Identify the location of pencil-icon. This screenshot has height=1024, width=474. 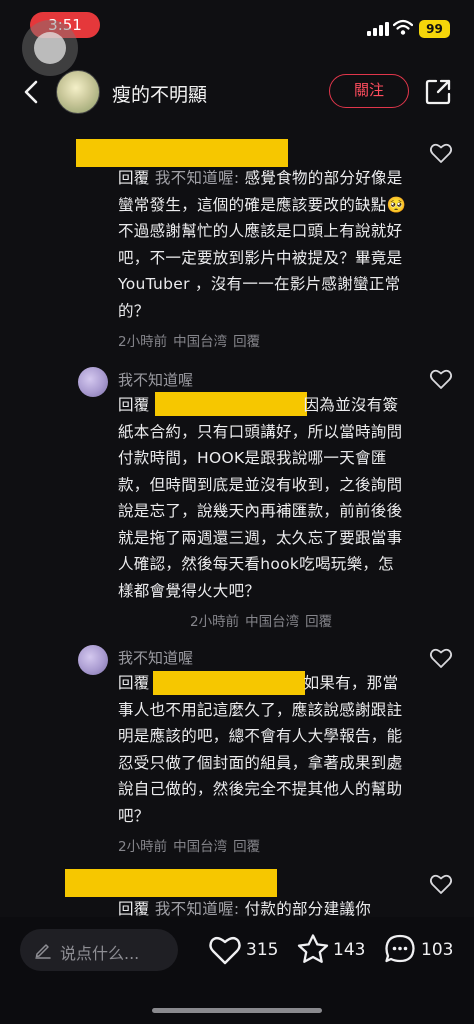
(43, 951).